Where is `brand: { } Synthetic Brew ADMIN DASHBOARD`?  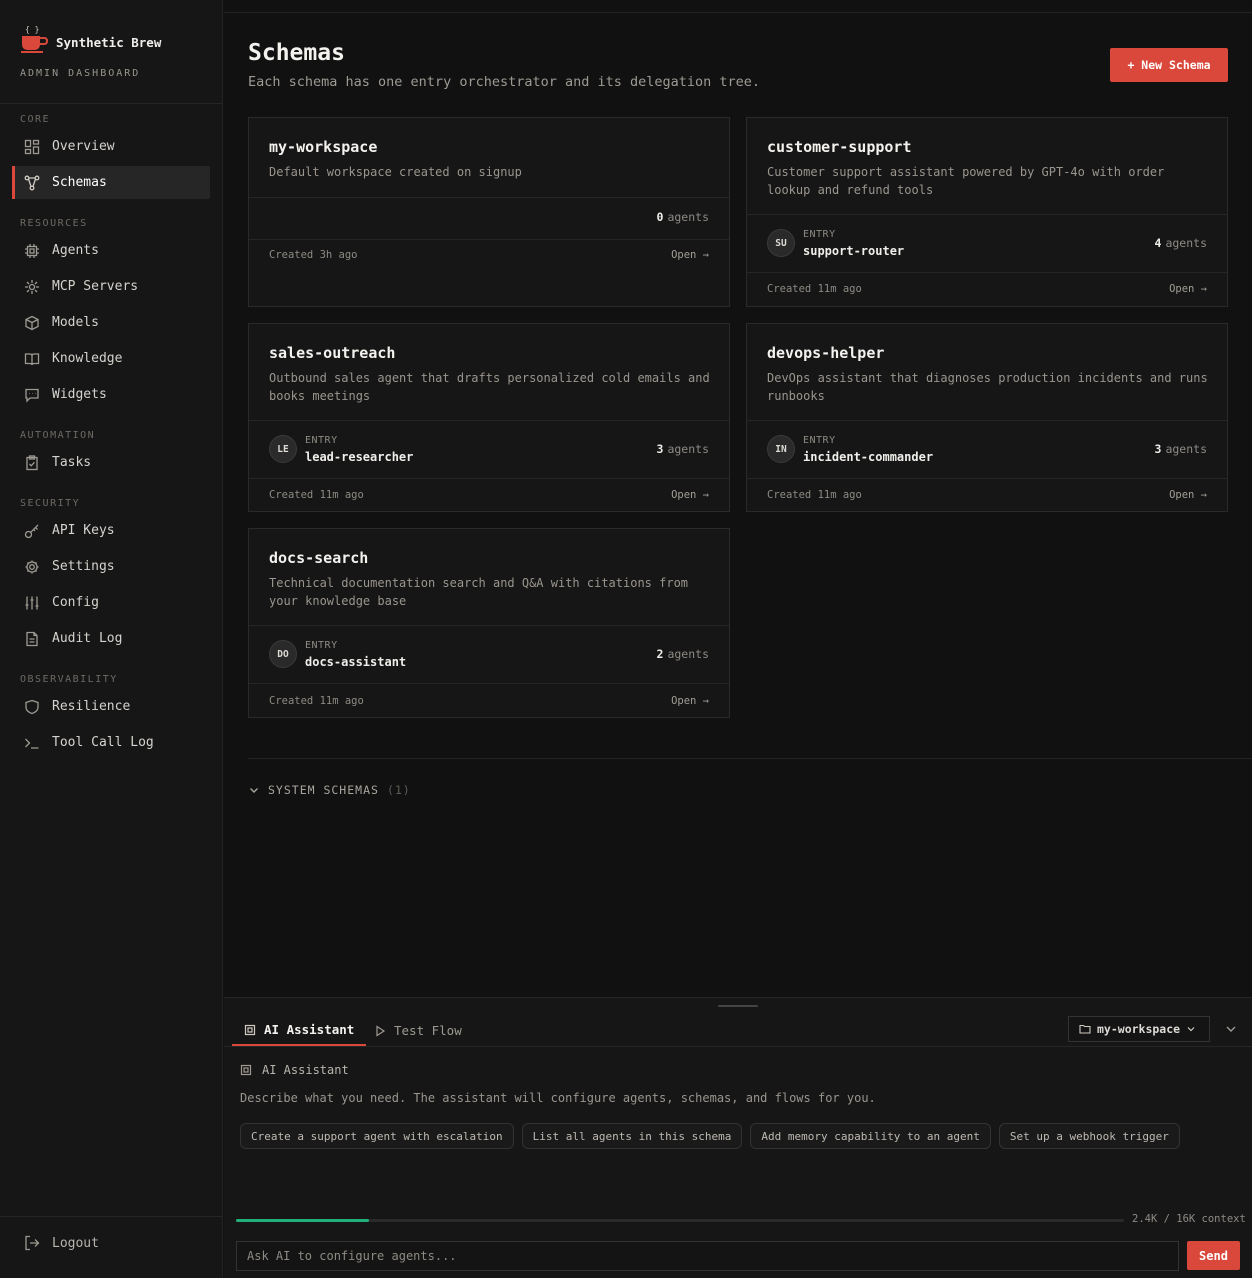
brand: { } Synthetic Brew ADMIN DASHBOARD is located at coordinates (90, 51).